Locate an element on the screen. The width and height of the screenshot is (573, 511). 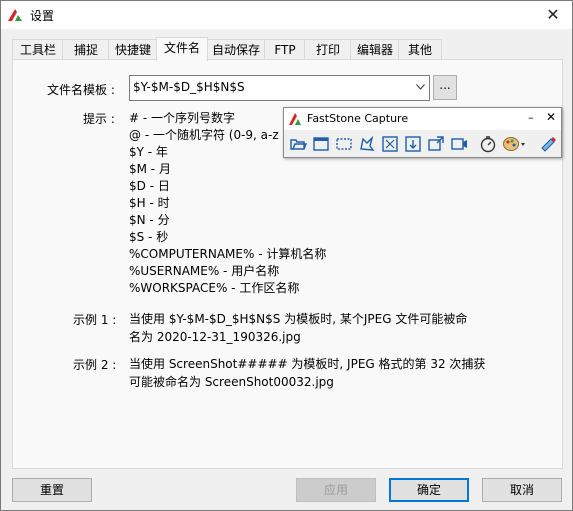
example2-line2: 可能被命名为 ScreenShot00032.jpg is located at coordinates (231, 382).